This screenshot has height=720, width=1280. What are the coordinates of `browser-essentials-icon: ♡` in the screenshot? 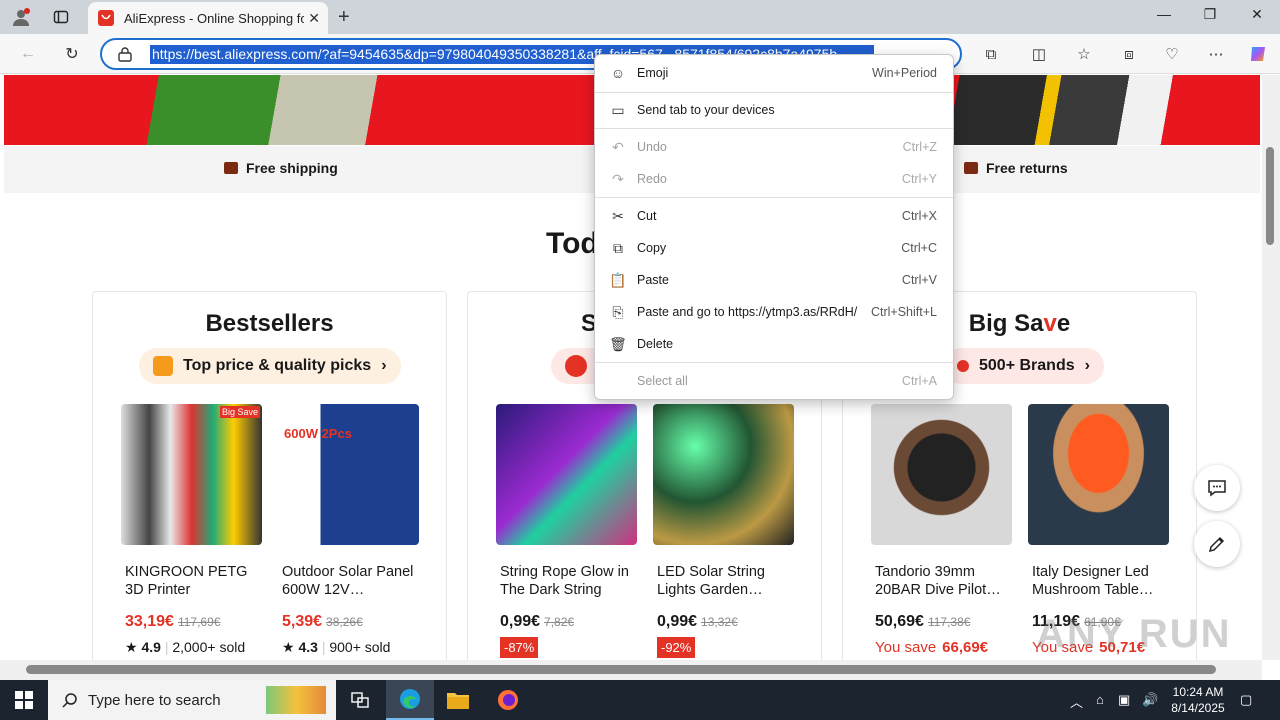 It's located at (1172, 54).